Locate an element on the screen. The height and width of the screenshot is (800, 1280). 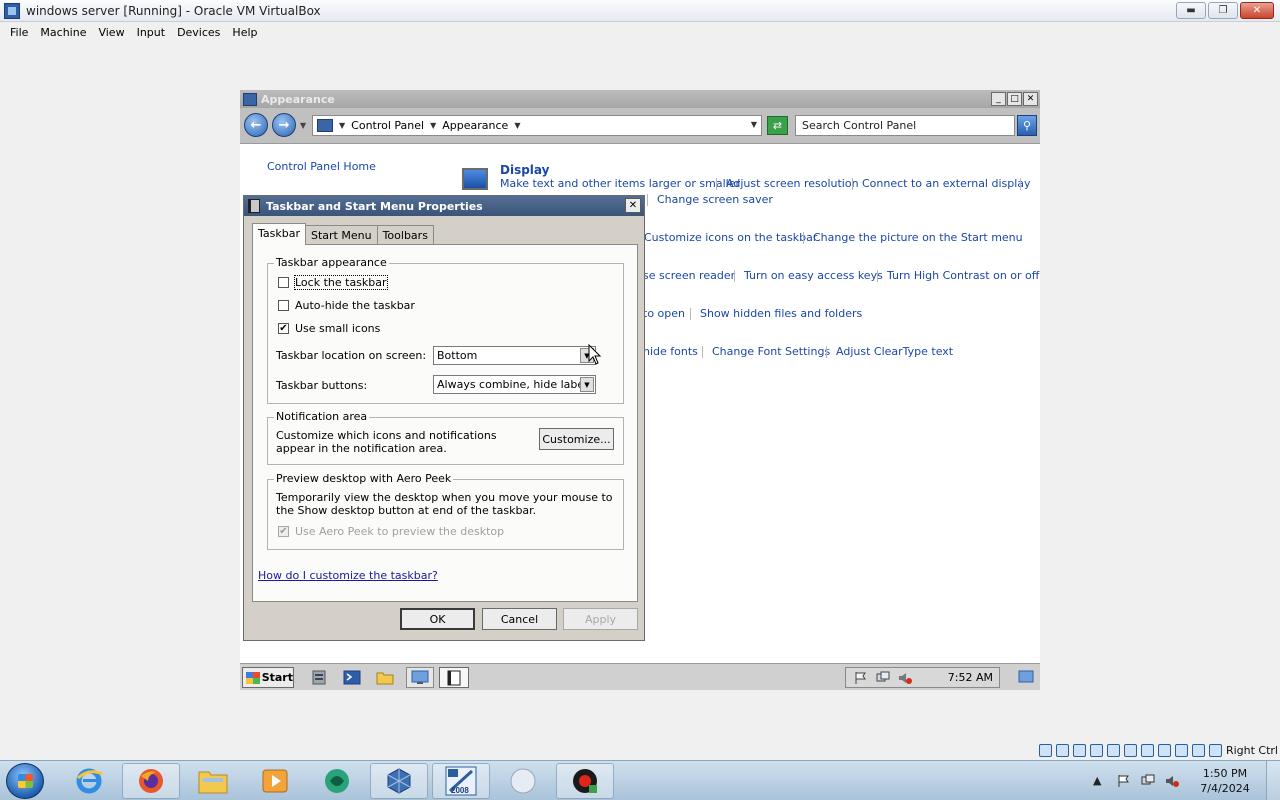
server-manager-icon is located at coordinates (319, 677).